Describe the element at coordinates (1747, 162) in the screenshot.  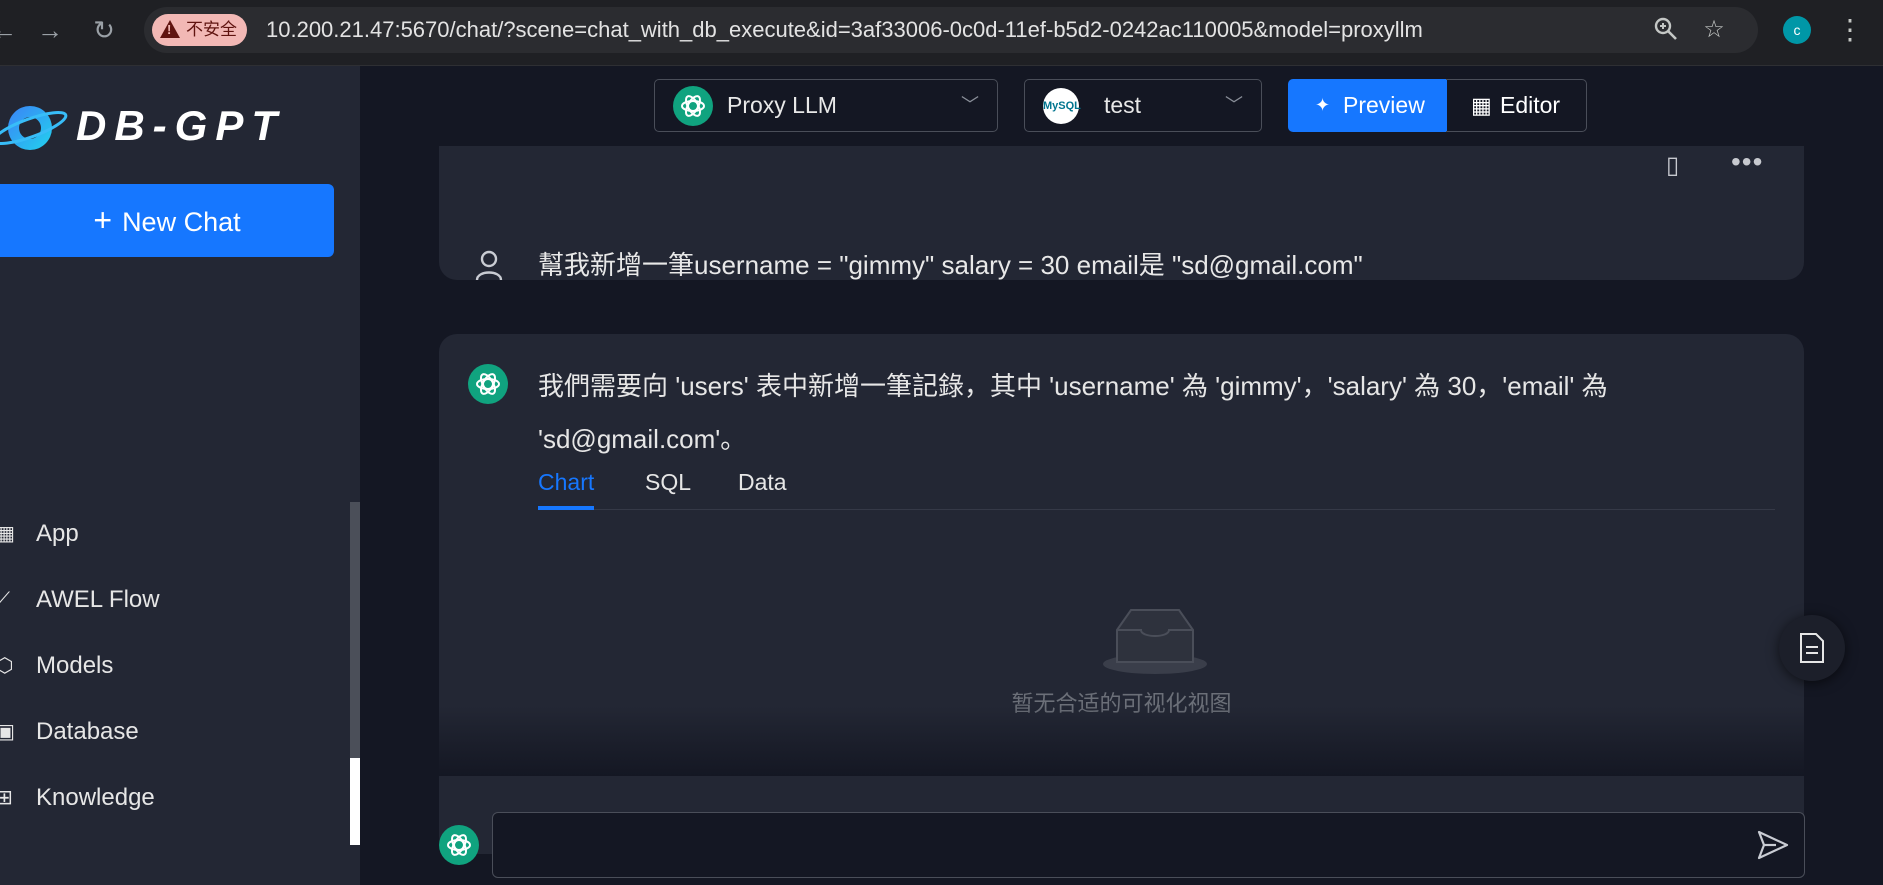
I see `more-icon: •••` at that location.